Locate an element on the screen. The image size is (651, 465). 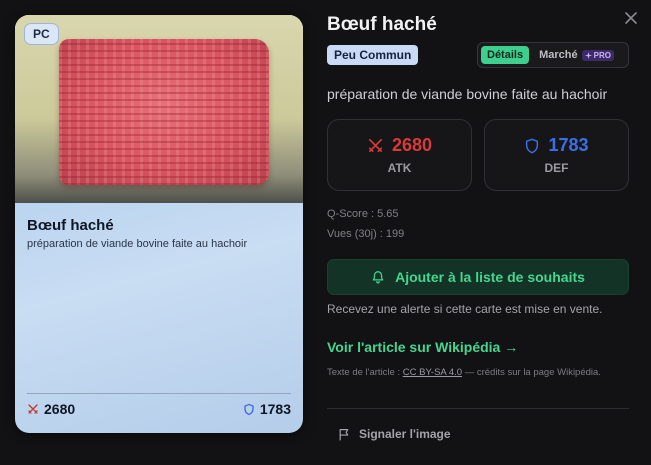
card-title: Bœuf haché is located at coordinates (70, 225).